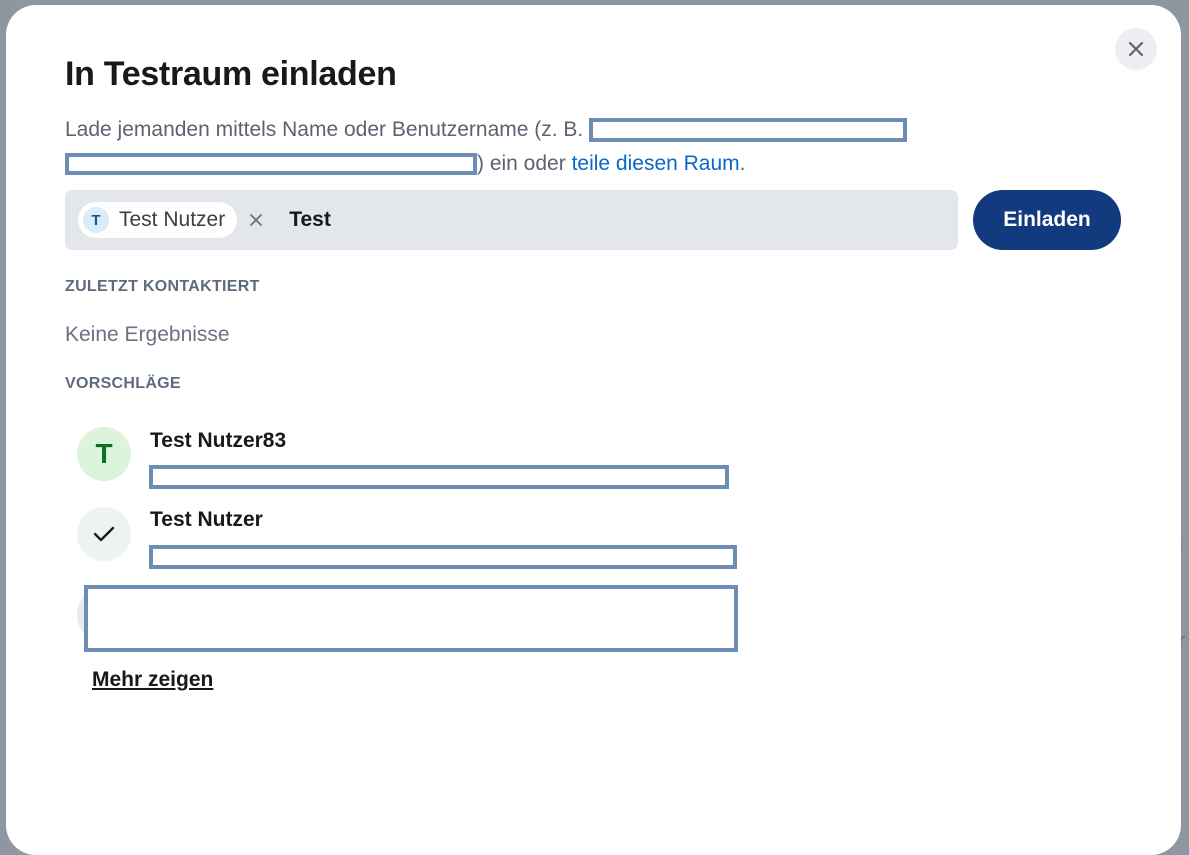 Image resolution: width=1189 pixels, height=855 pixels. What do you see at coordinates (231, 74) in the screenshot?
I see `dialog-title: In Testraum einladen` at bounding box center [231, 74].